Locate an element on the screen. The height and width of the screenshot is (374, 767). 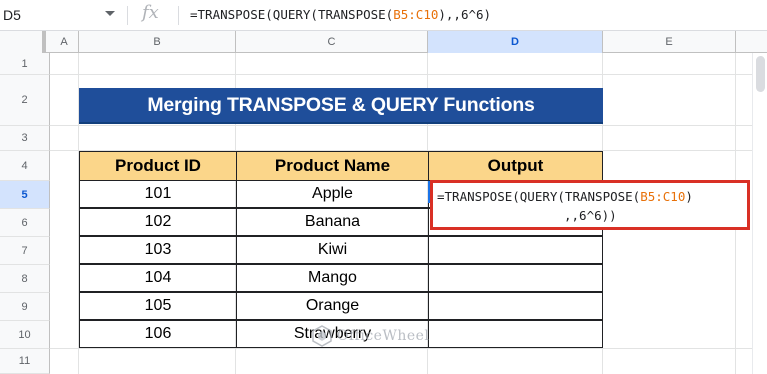
column-headers: A B C D E is located at coordinates (383, 42).